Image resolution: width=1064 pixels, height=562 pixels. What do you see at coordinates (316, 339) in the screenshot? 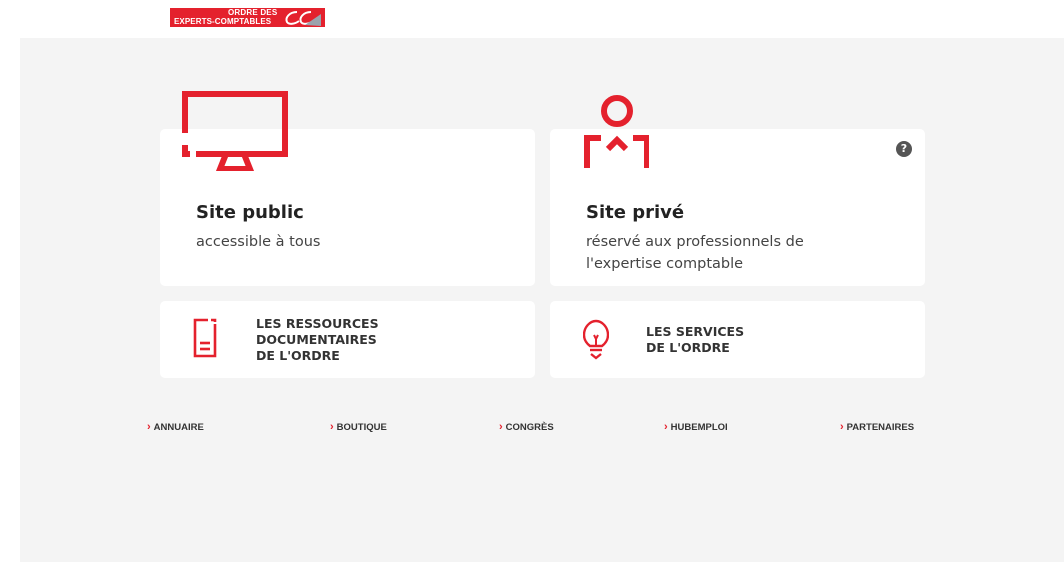
I see `ressources-line2: DOCUMENTAIRES` at bounding box center [316, 339].